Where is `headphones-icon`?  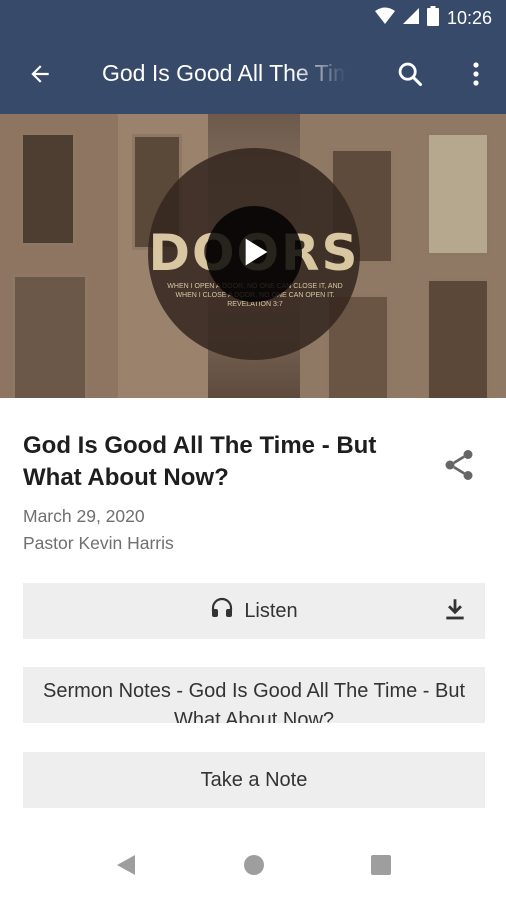
headphones-icon is located at coordinates (222, 611).